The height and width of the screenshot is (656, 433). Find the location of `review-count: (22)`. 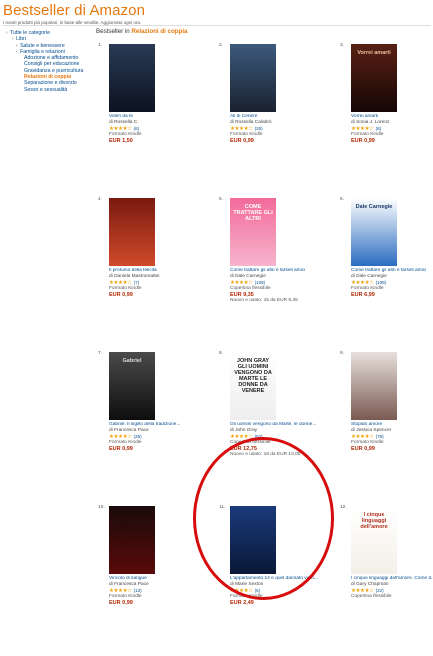

review-count: (22) is located at coordinates (380, 590).